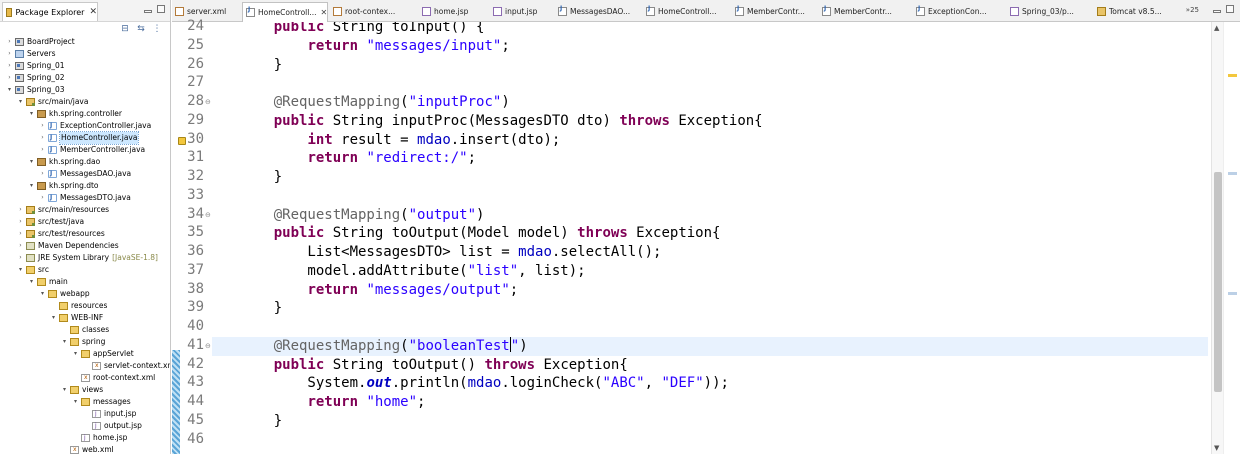 The width and height of the screenshot is (1240, 454). What do you see at coordinates (64, 162) in the screenshot?
I see `tree-item: ▾ kh.spring.dao` at bounding box center [64, 162].